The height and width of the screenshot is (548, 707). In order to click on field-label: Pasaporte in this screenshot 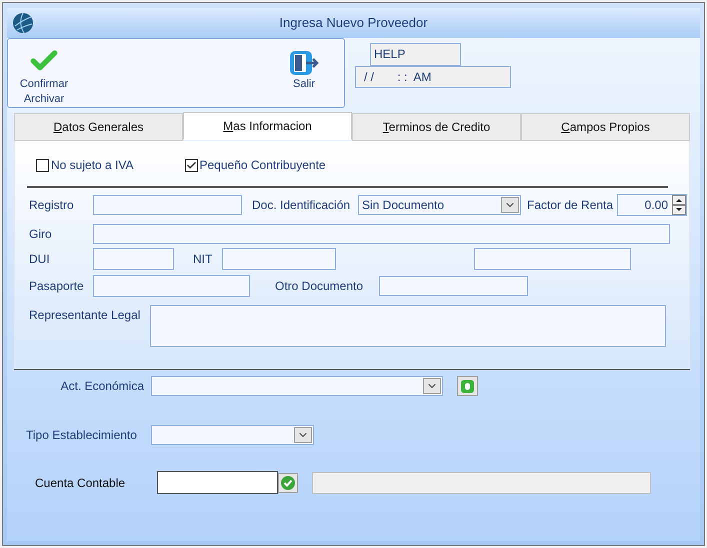, I will do `click(57, 286)`.